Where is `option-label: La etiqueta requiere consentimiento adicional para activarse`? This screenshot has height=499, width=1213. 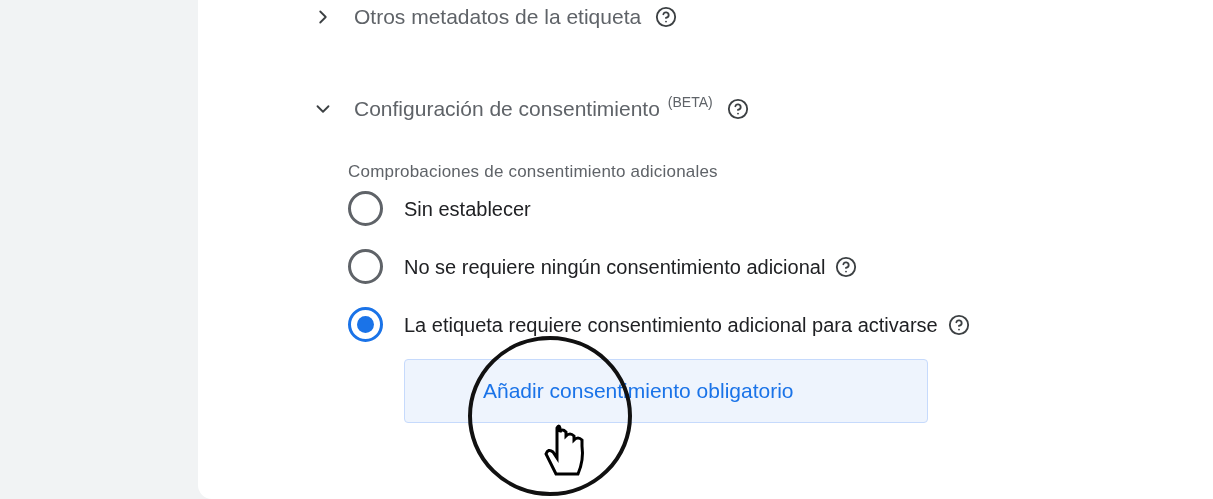 option-label: La etiqueta requiere consentimiento adicional para activarse is located at coordinates (671, 325).